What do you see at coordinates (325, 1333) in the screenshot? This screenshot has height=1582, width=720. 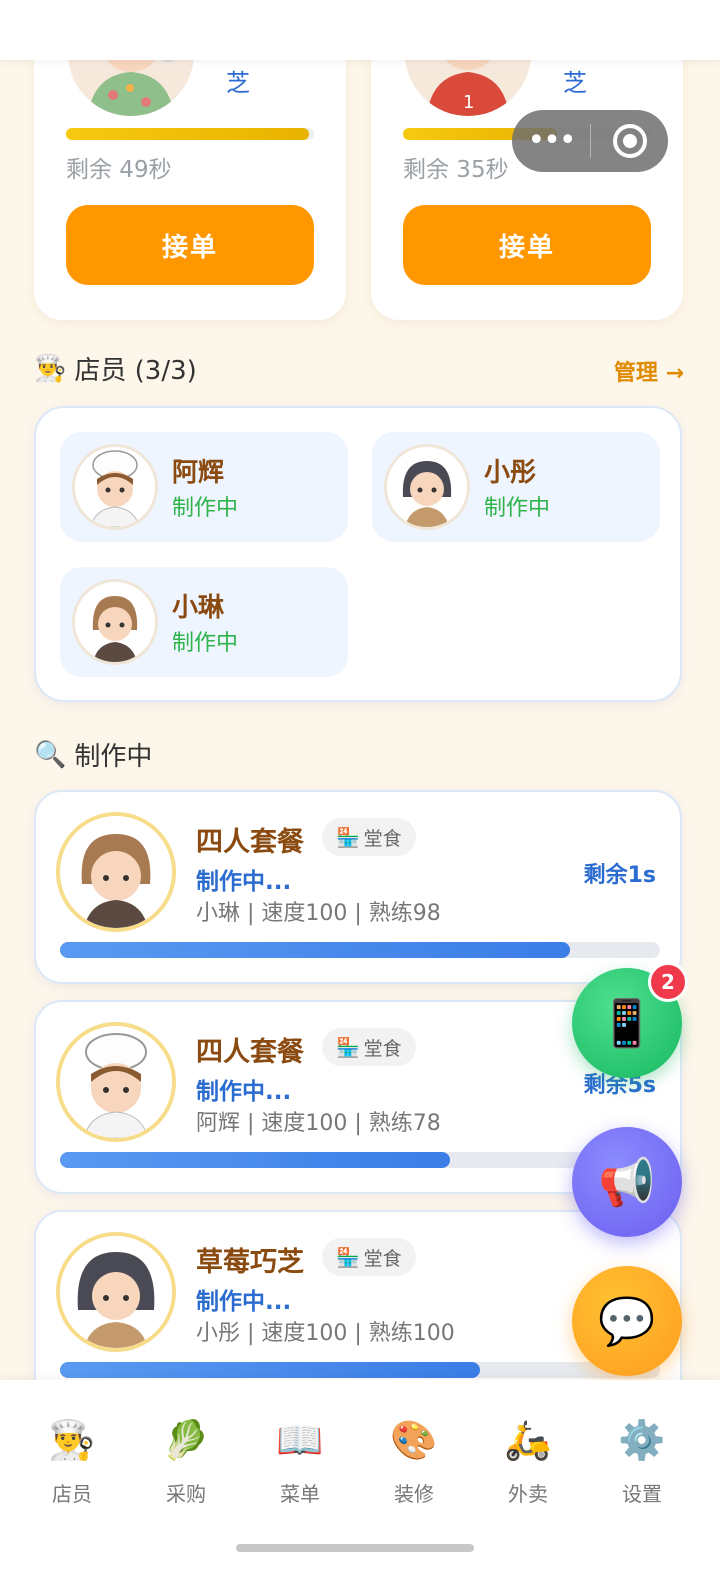 I see `staff-meta: 小彤 | 速度100 | 熟练100` at bounding box center [325, 1333].